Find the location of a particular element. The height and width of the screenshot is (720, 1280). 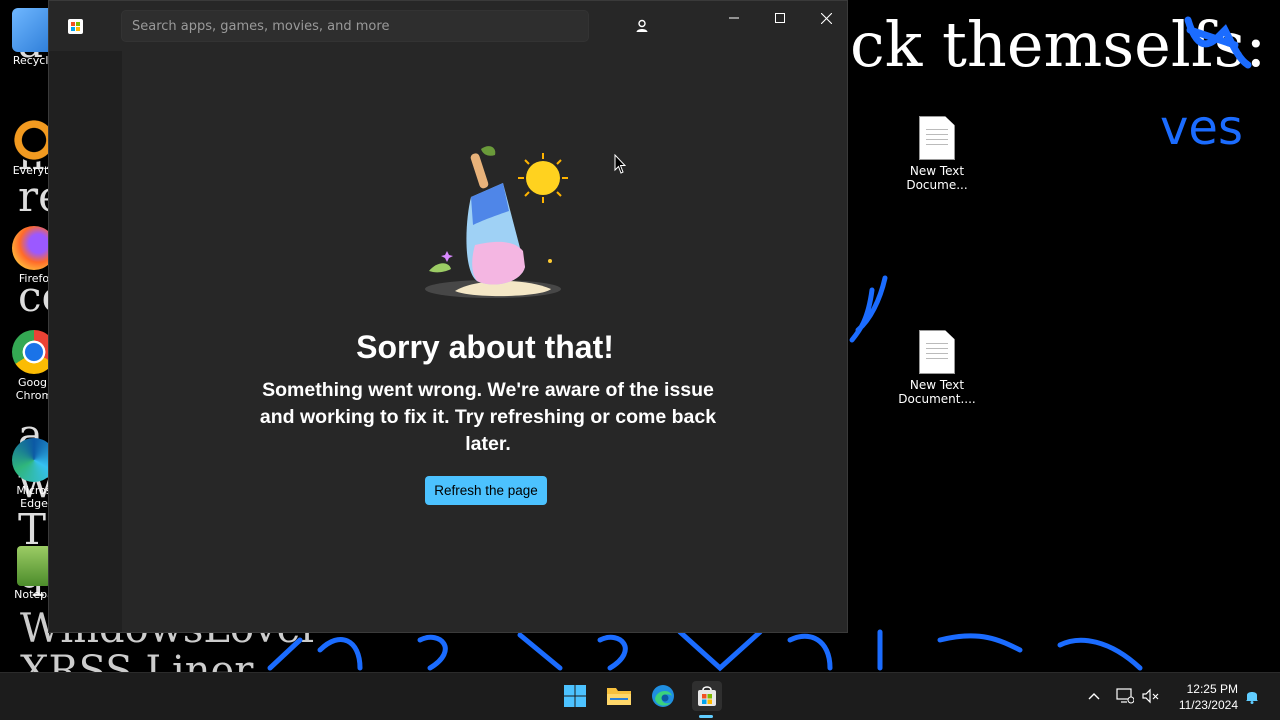

mouse-cursor-icon is located at coordinates (620, 164).